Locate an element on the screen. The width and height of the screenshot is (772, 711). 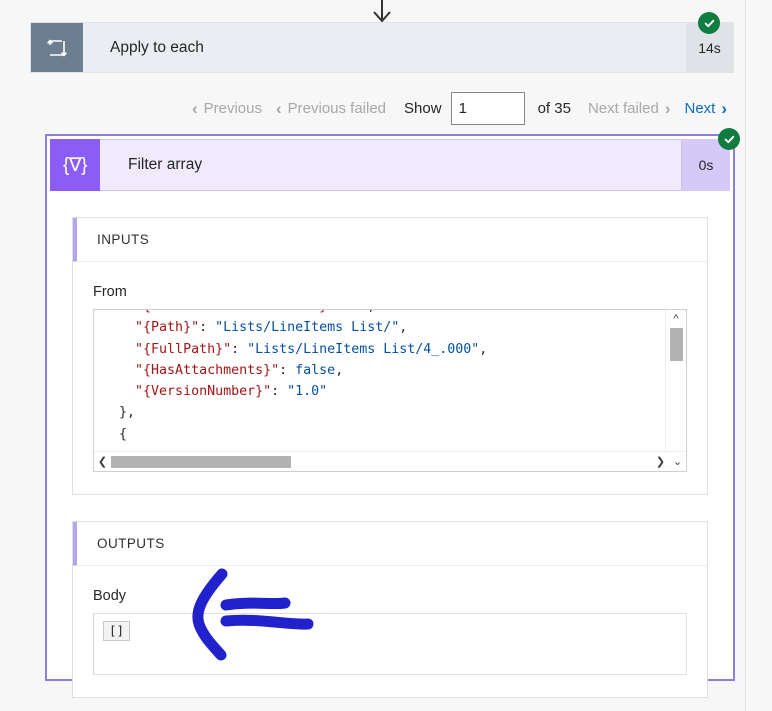
body-output-value: [] is located at coordinates (117, 631).